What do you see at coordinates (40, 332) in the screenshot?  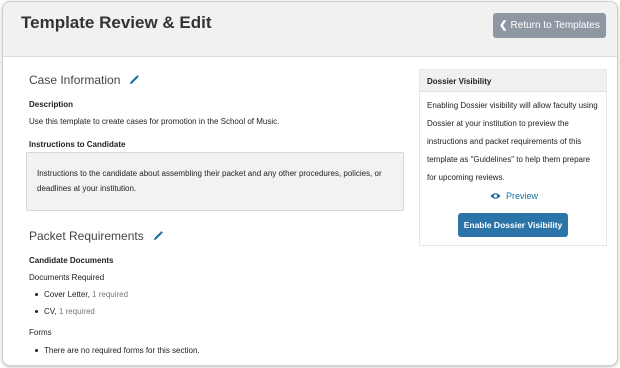 I see `forms-label: Forms` at bounding box center [40, 332].